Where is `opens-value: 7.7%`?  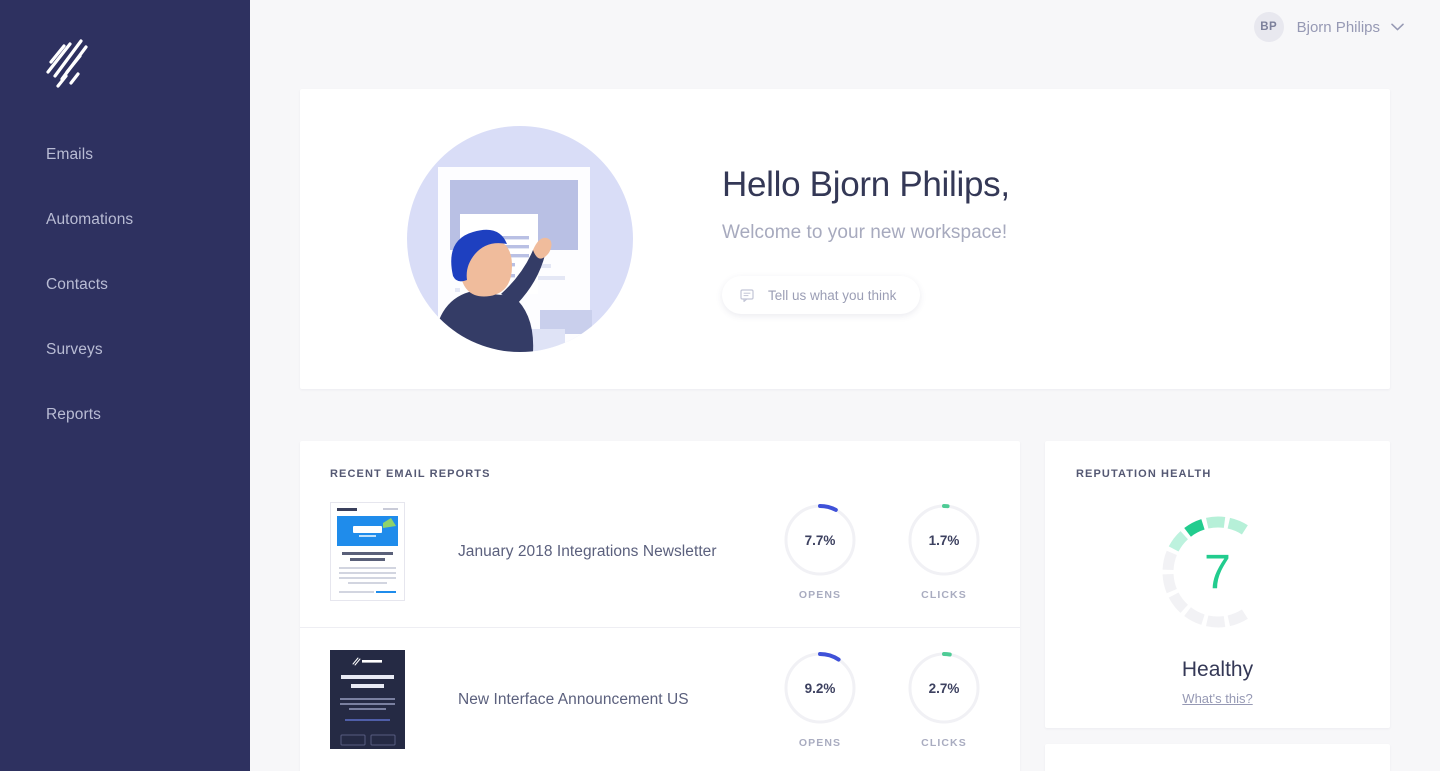 opens-value: 7.7% is located at coordinates (820, 540).